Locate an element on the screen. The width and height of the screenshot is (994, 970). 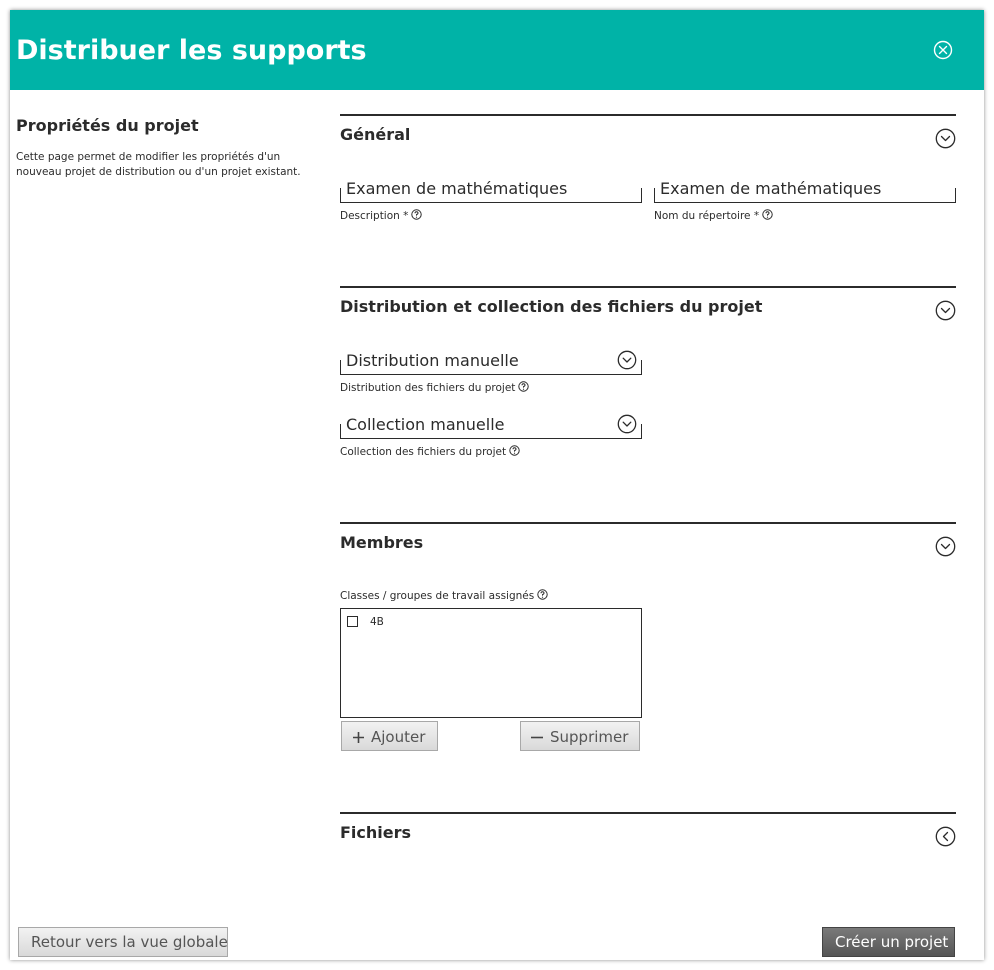
distribution-label: Distribution des fichiers du projet is located at coordinates (435, 388).